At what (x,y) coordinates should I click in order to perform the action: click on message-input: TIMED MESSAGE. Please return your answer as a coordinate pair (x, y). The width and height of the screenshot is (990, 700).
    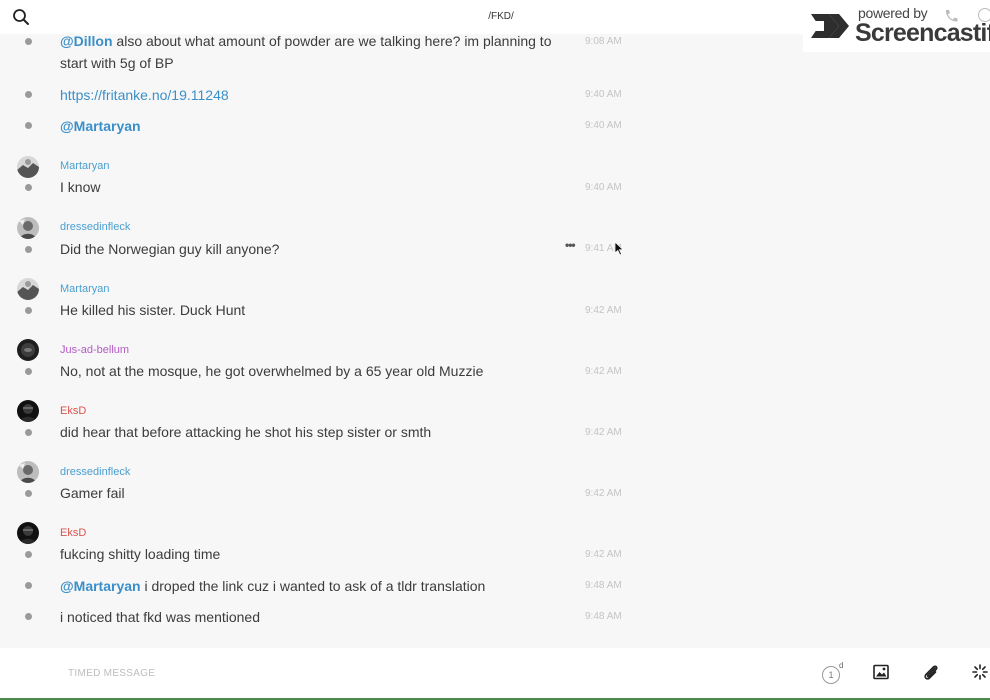
    Looking at the image, I should click on (111, 673).